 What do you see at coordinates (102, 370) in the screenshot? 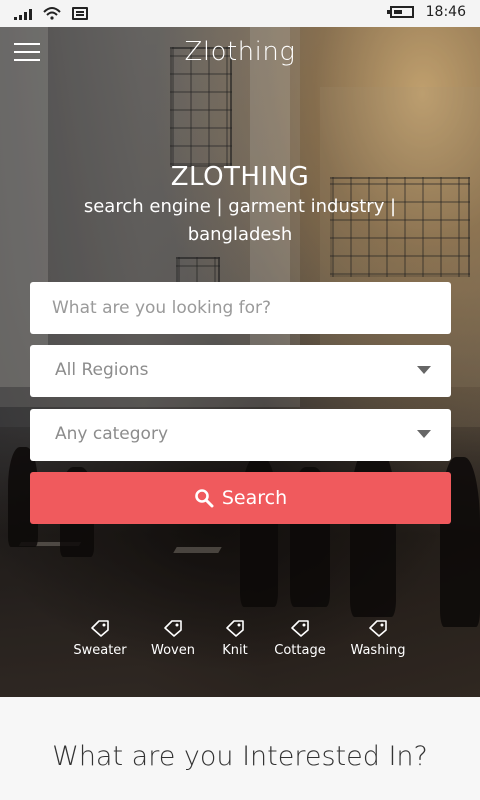
I see `region-select-value: All Regions` at bounding box center [102, 370].